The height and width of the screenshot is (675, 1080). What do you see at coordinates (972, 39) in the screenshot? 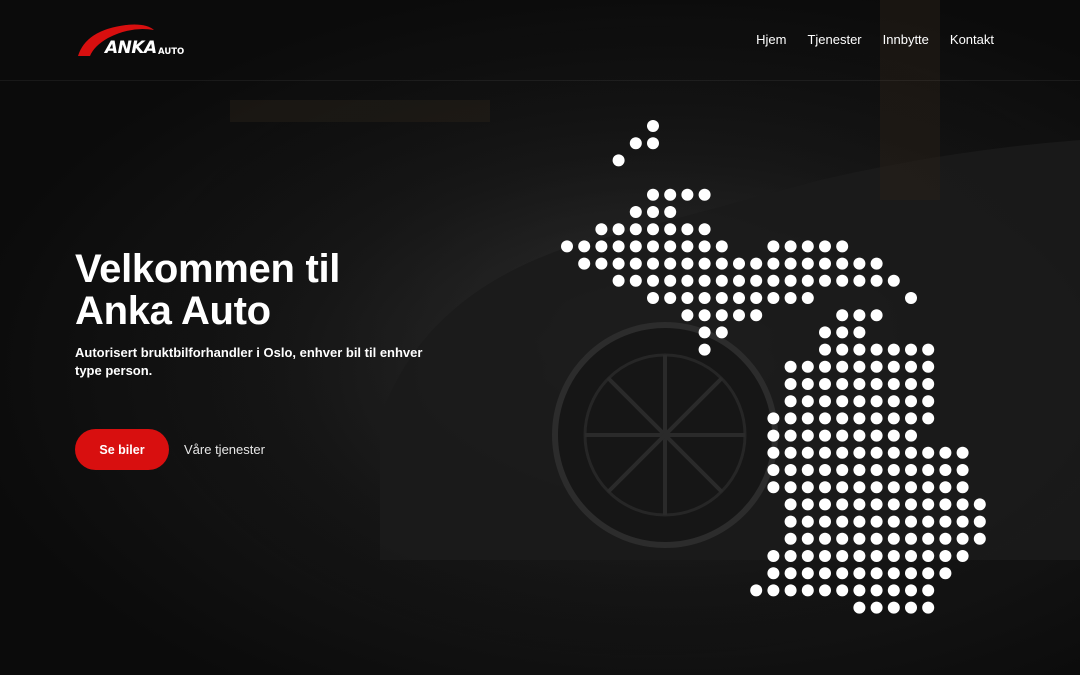
I see `nav-item-kontakt: Kontakt` at bounding box center [972, 39].